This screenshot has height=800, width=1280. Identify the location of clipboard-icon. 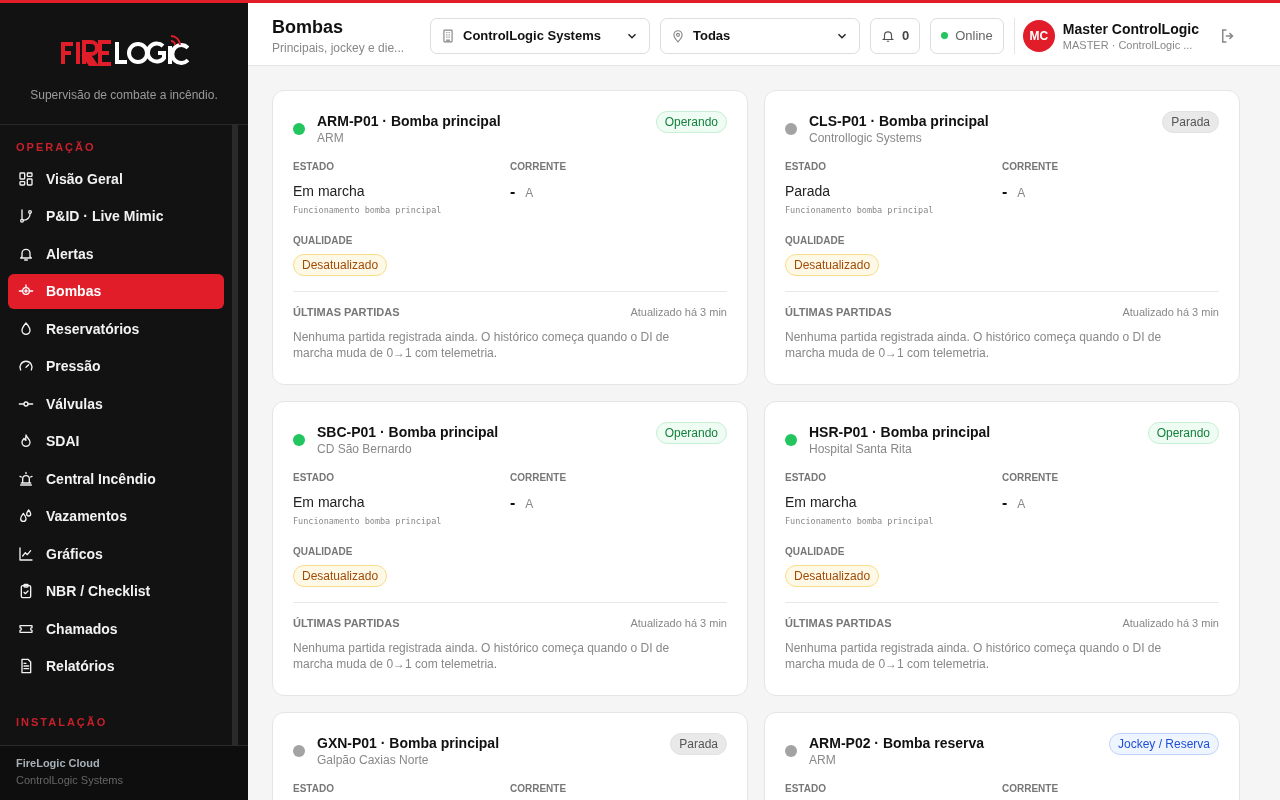
(26, 591).